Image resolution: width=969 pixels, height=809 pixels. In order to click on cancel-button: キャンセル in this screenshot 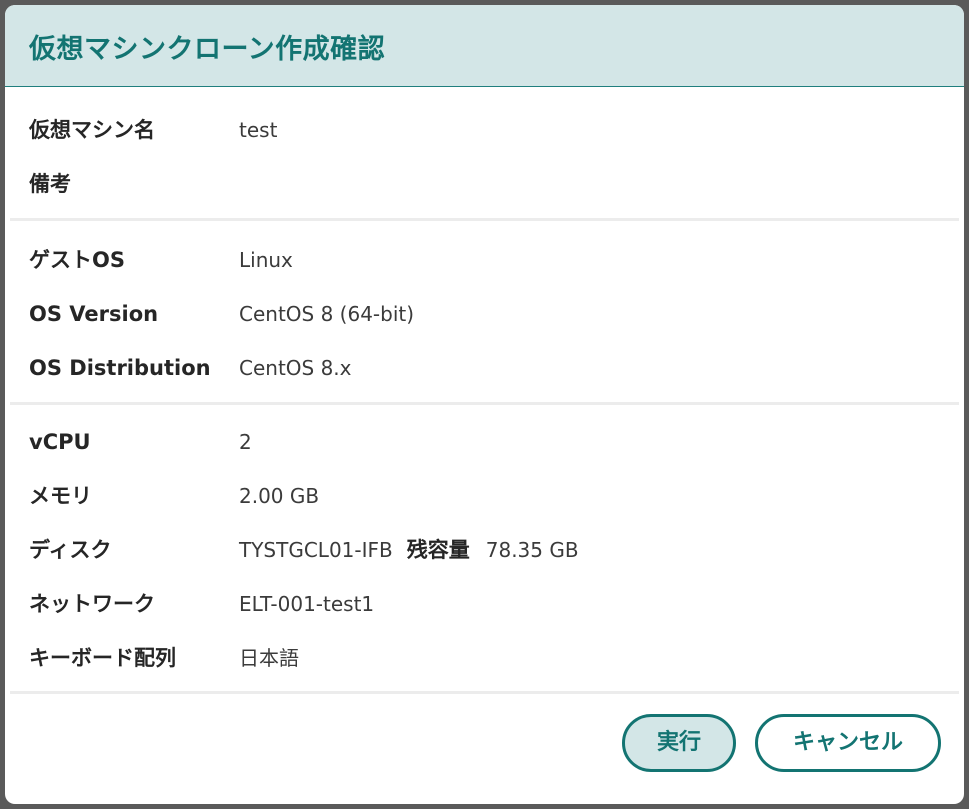, I will do `click(848, 743)`.